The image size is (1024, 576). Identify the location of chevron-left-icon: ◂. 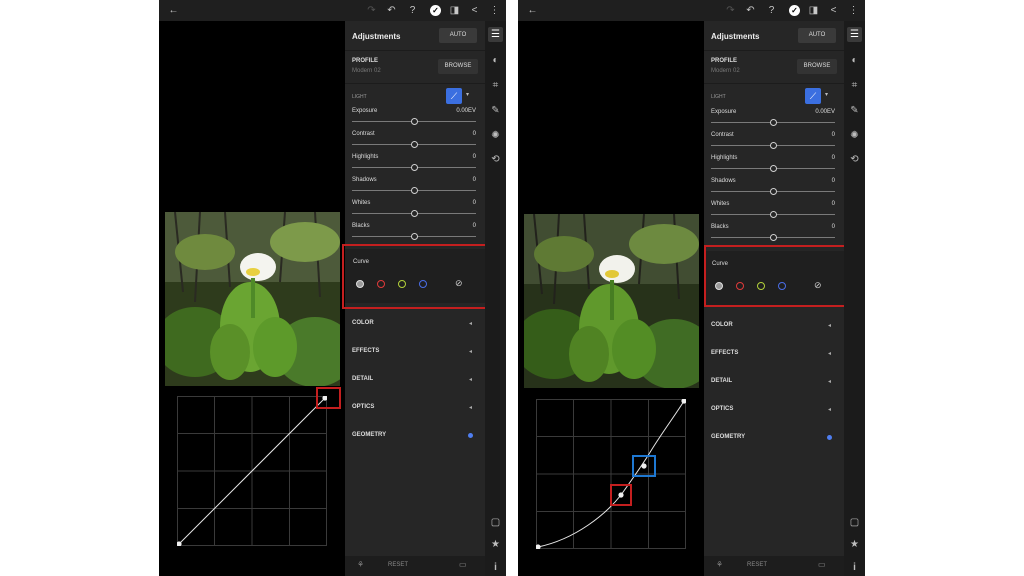
(471, 324).